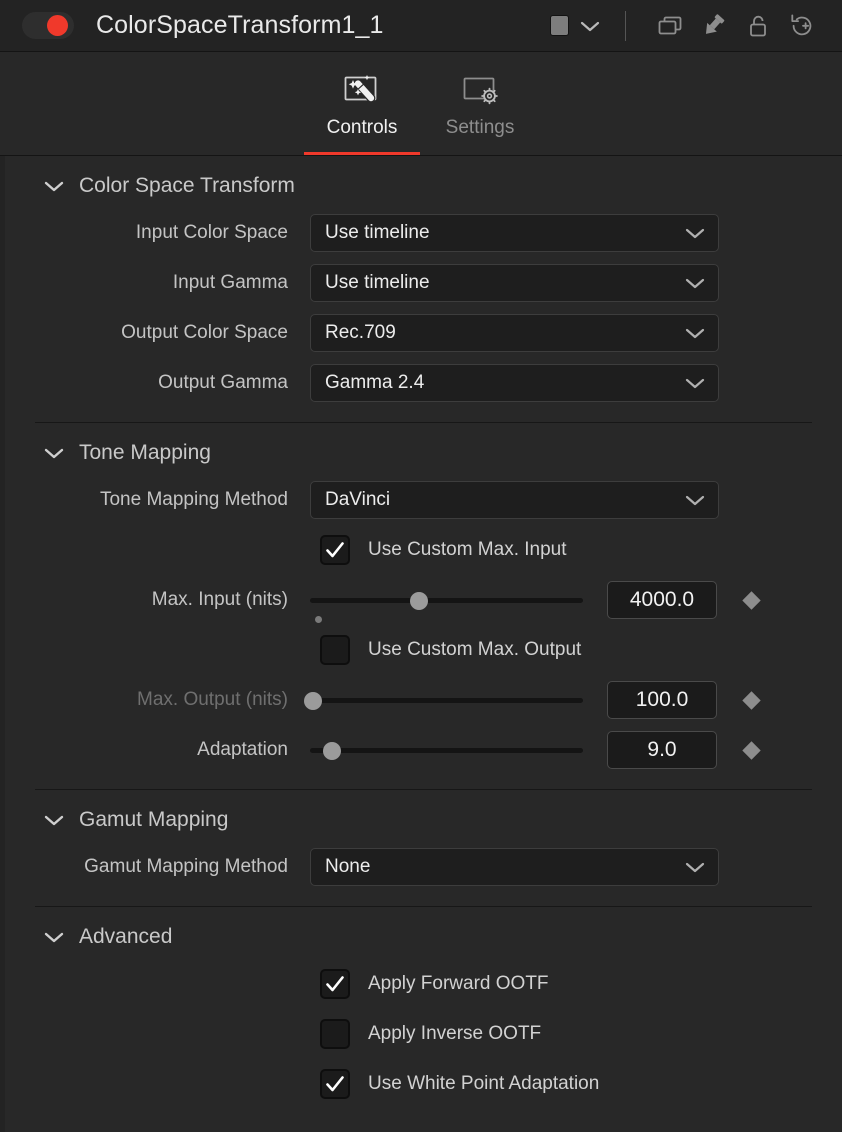  What do you see at coordinates (751, 700) in the screenshot?
I see `max-output-keyframe-button` at bounding box center [751, 700].